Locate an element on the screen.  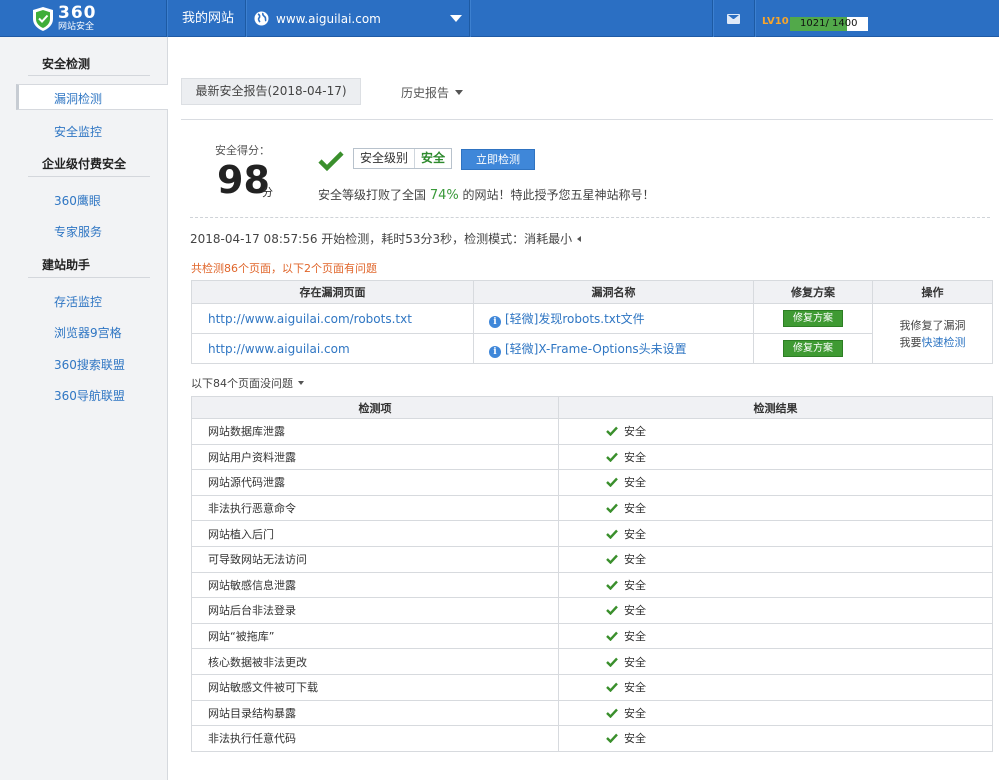
tab-latest-report: 最新安全报告(2018-04-17) is located at coordinates (271, 91).